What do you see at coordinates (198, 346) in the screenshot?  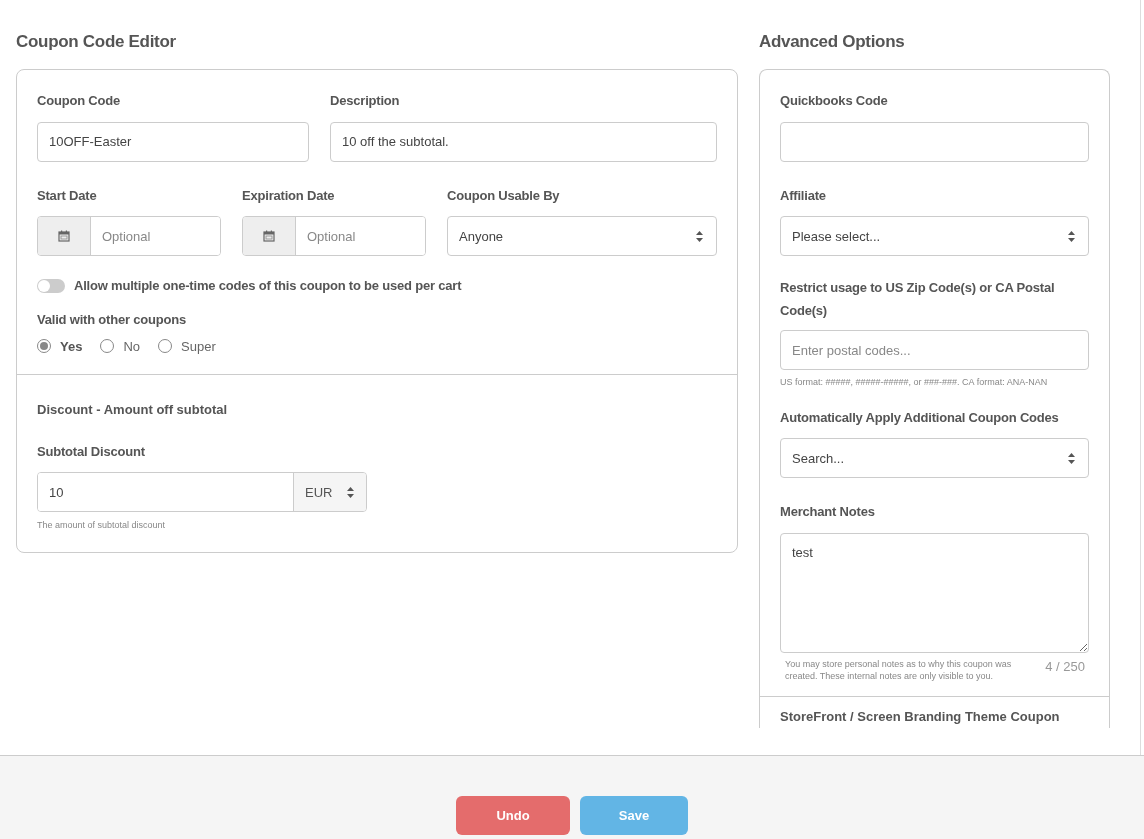 I see `radio-label: Super` at bounding box center [198, 346].